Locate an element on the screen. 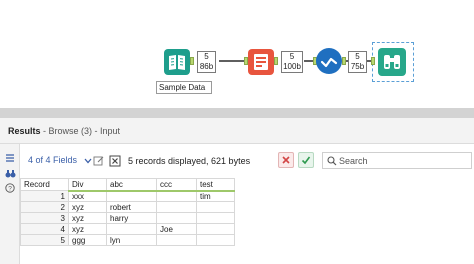 Image resolution: width=474 pixels, height=264 pixels. results-title-label: Results is located at coordinates (24, 131).